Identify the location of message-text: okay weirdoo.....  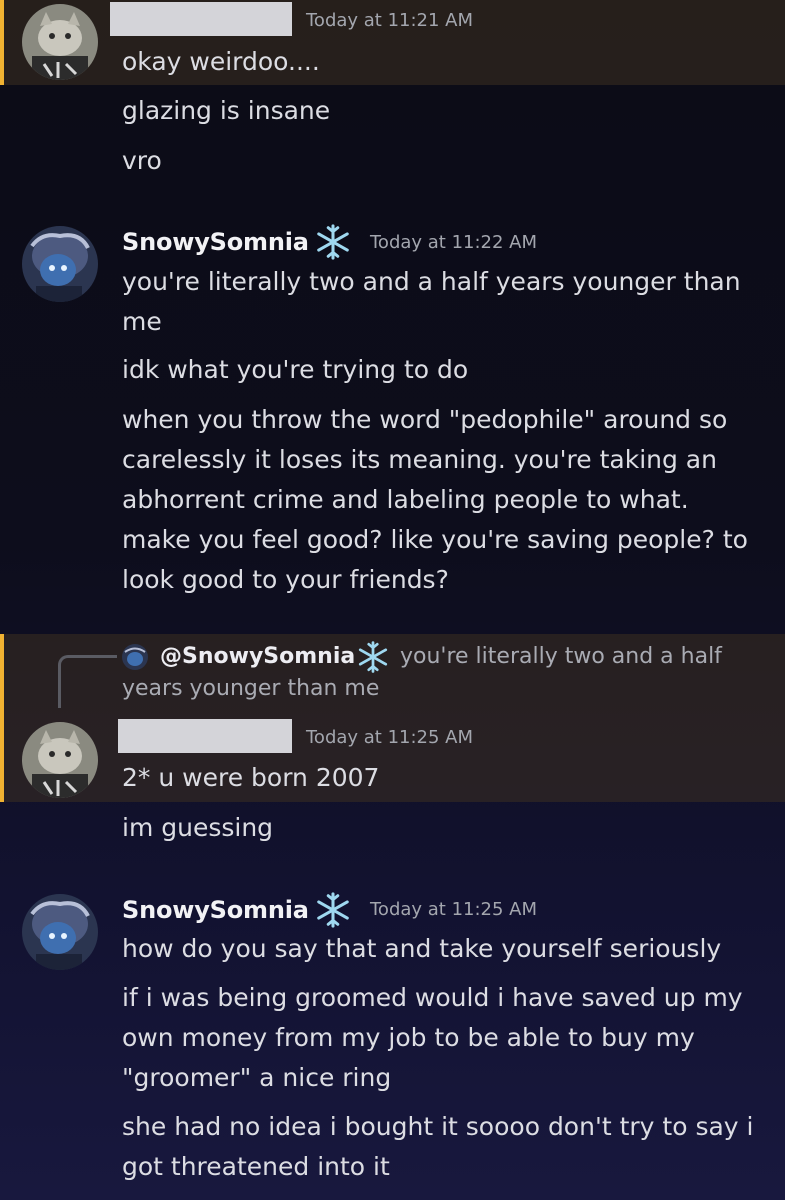
(221, 61).